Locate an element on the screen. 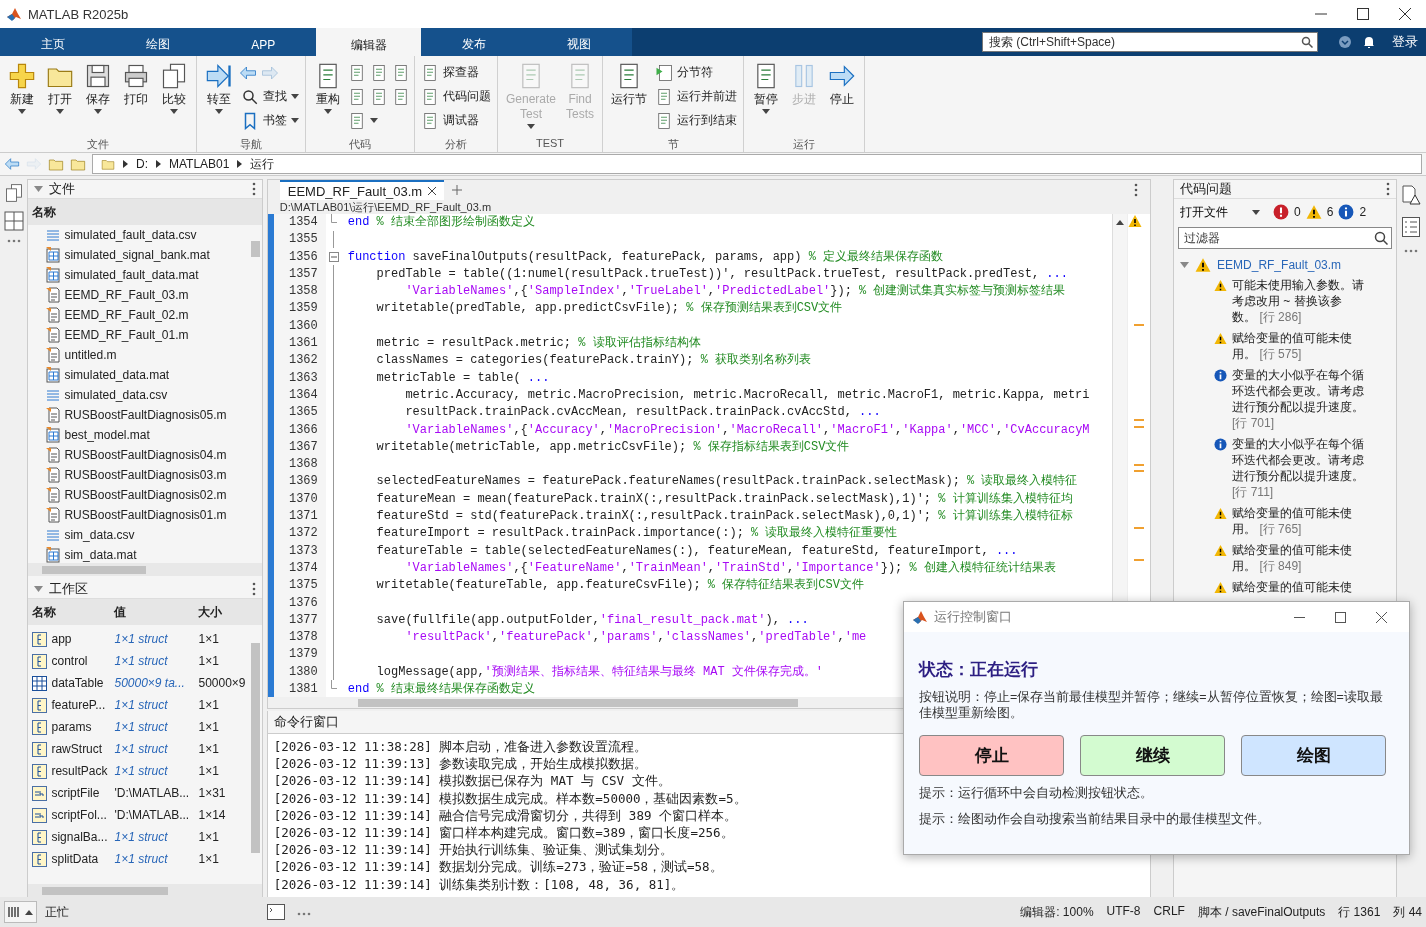  toolbar-button: 运行并前进 is located at coordinates (696, 96).